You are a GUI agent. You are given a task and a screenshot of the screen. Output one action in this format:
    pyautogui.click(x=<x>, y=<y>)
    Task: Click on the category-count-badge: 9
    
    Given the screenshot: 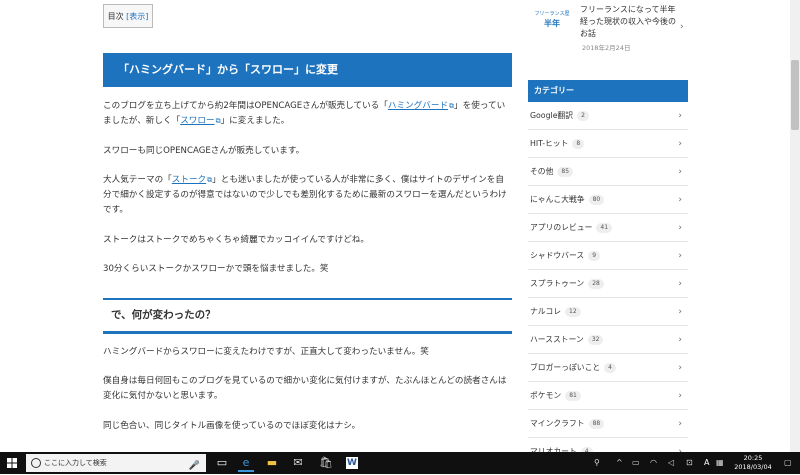 What is the action you would take?
    pyautogui.click(x=594, y=256)
    